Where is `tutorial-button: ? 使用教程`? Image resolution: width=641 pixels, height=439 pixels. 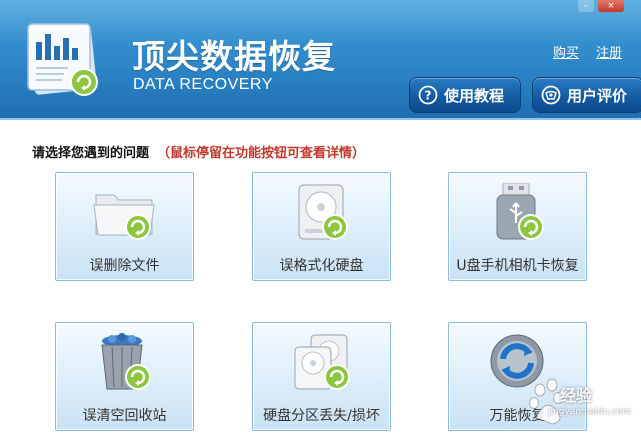
tutorial-button: ? 使用教程 is located at coordinates (465, 95).